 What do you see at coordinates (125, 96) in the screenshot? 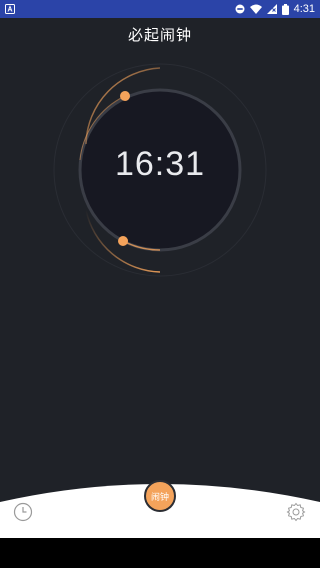
I see `dial-handle-top` at bounding box center [125, 96].